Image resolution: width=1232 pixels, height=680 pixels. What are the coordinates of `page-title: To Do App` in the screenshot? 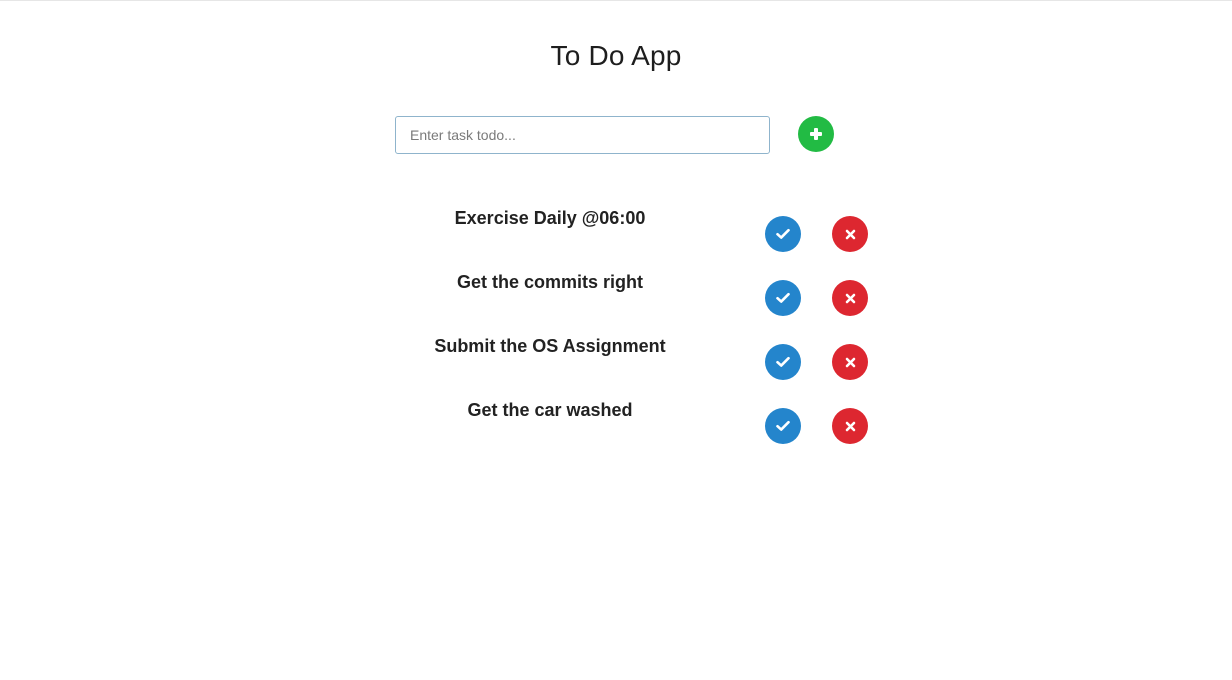 It's located at (616, 55).